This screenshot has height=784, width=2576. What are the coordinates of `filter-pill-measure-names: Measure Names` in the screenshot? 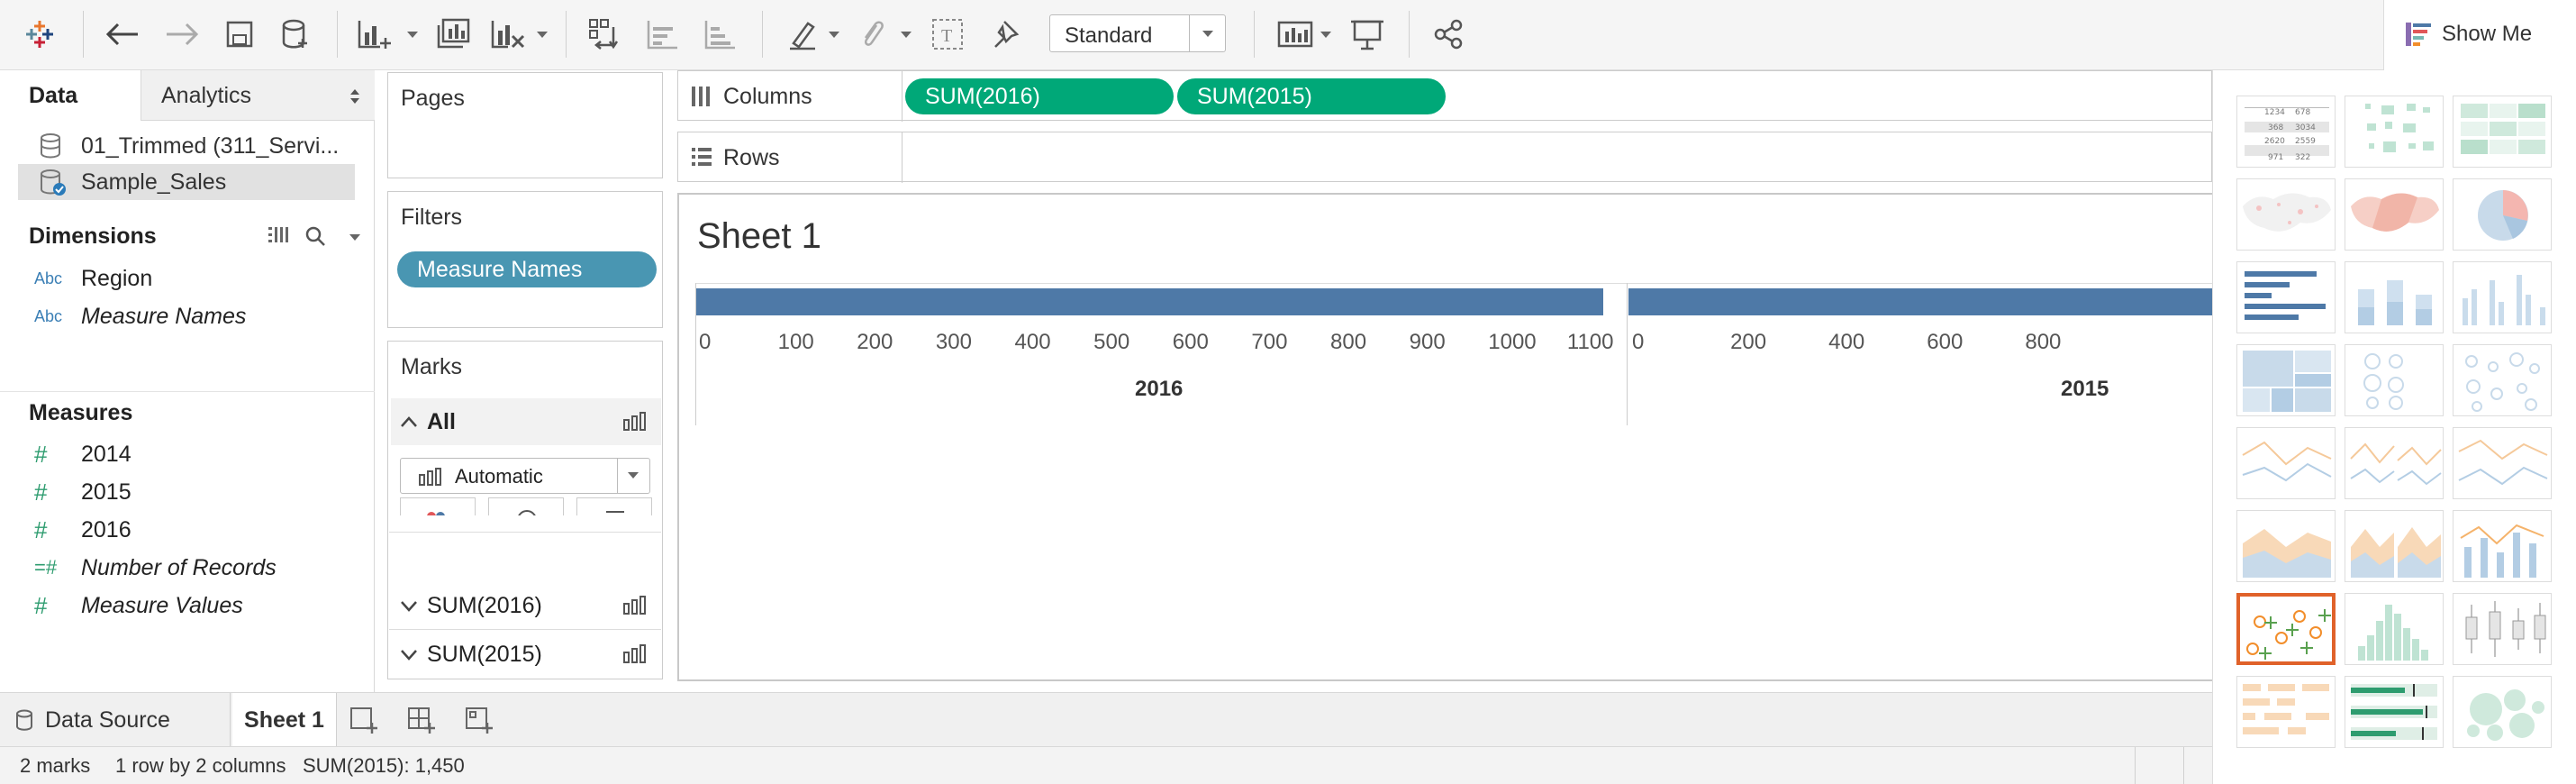 It's located at (527, 269).